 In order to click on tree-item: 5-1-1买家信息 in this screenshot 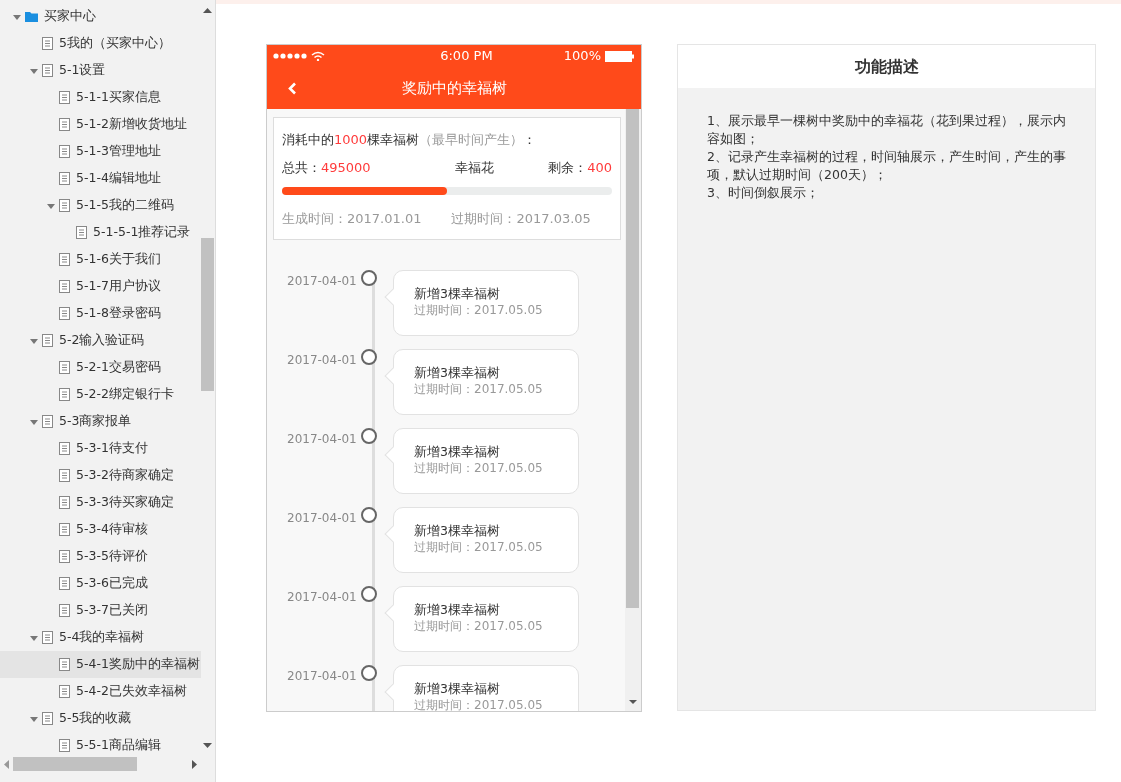, I will do `click(100, 97)`.